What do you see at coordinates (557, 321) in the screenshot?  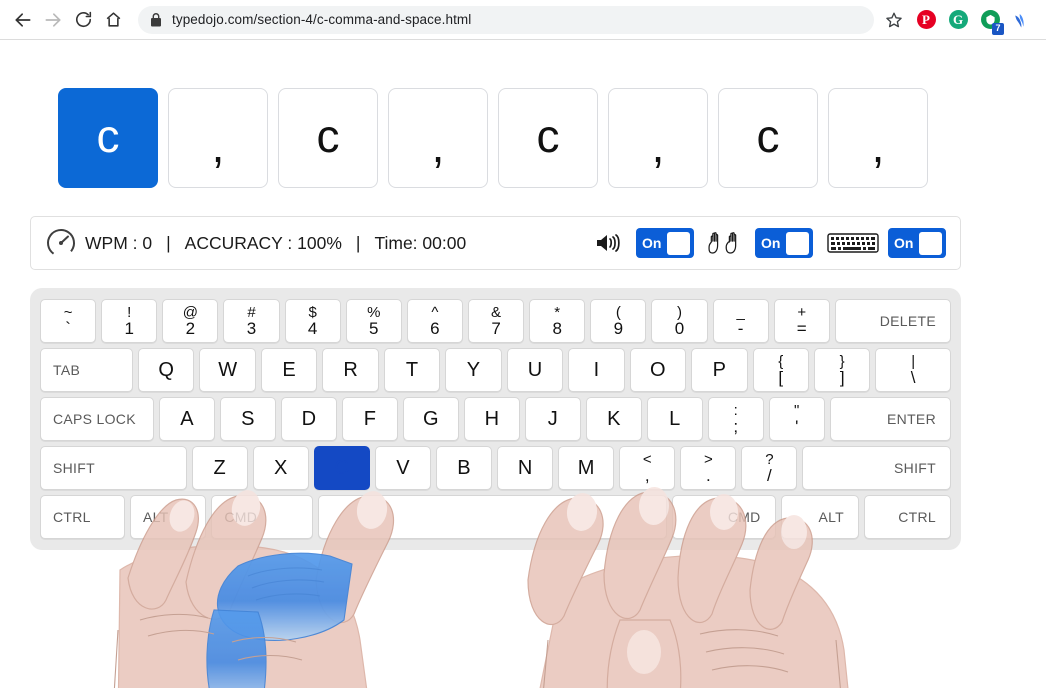 I see `key-8: * 8` at bounding box center [557, 321].